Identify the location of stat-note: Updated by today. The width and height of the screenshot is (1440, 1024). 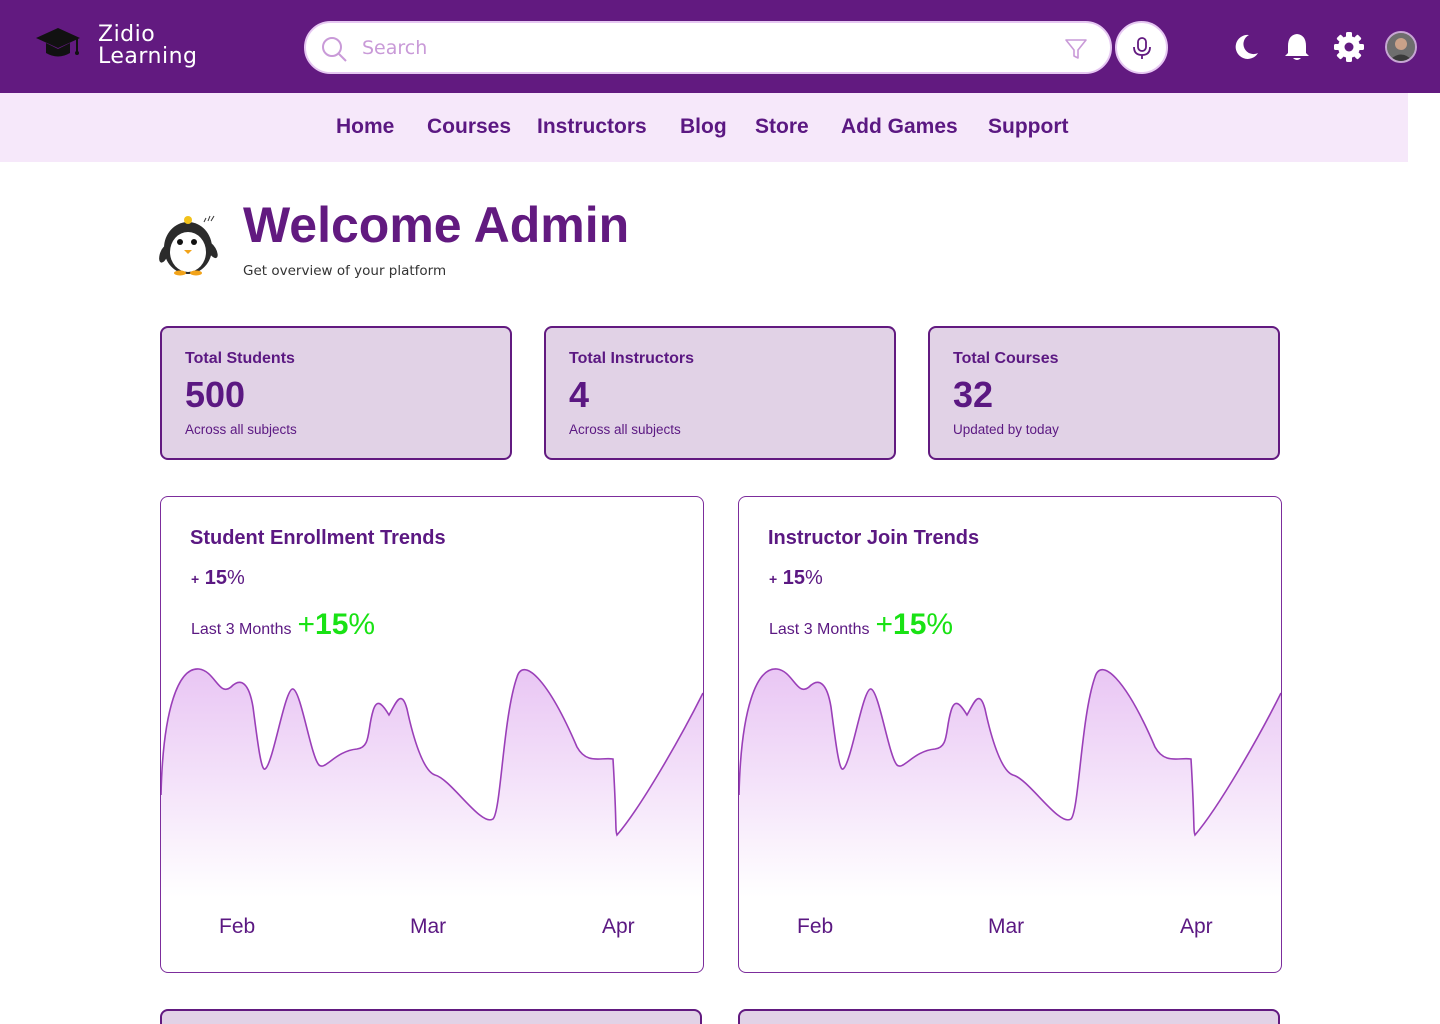
(1006, 429).